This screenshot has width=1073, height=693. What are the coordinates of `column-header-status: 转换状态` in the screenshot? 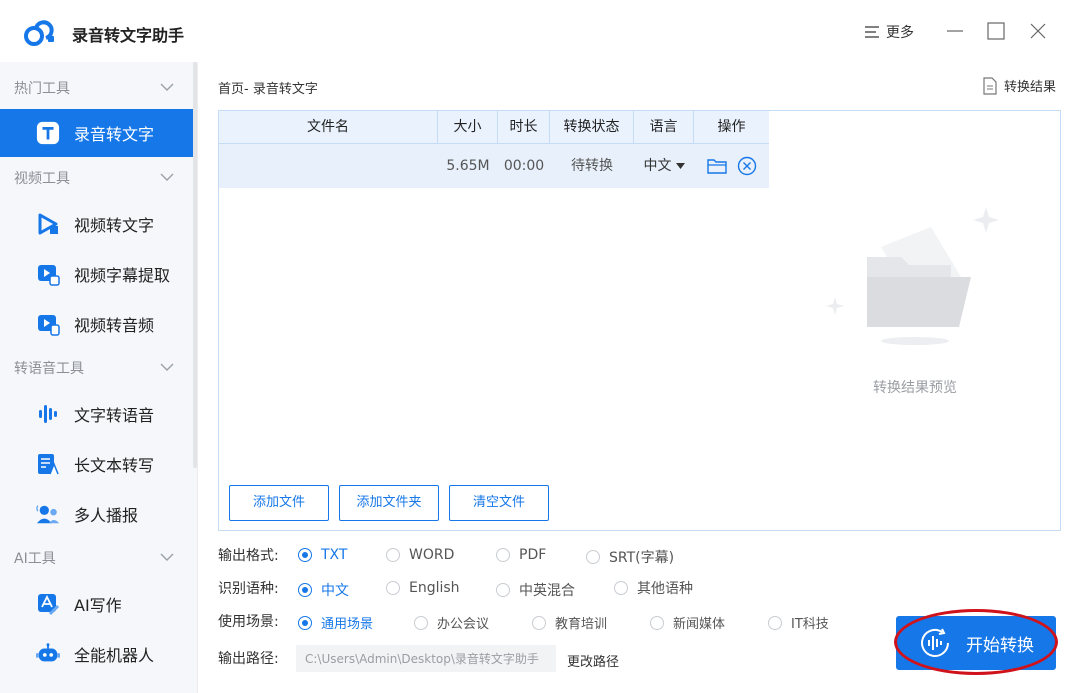 It's located at (592, 127).